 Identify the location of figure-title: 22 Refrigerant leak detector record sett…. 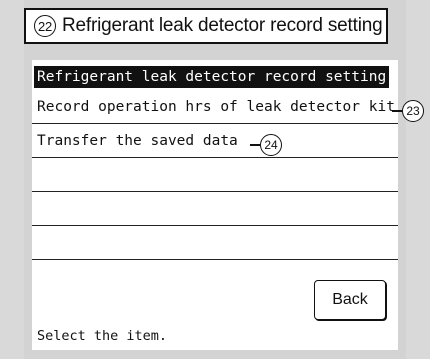
(206, 26).